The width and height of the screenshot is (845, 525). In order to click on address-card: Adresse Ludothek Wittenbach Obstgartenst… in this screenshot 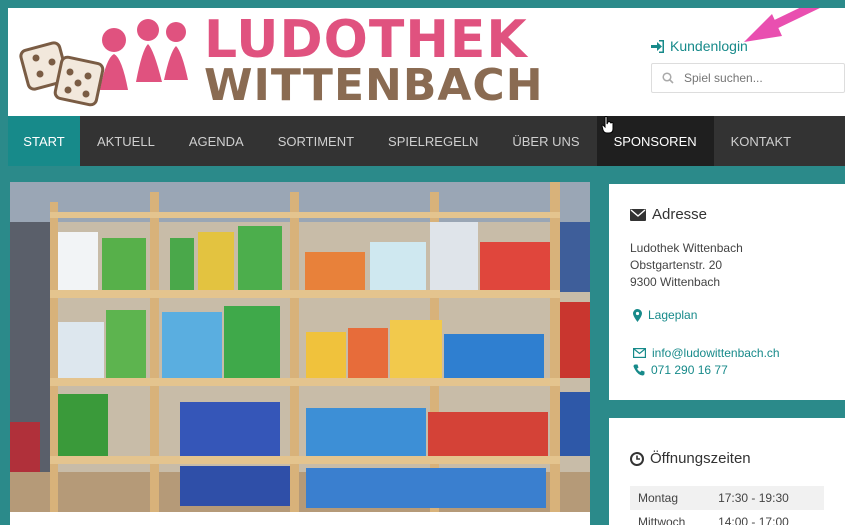, I will do `click(727, 292)`.